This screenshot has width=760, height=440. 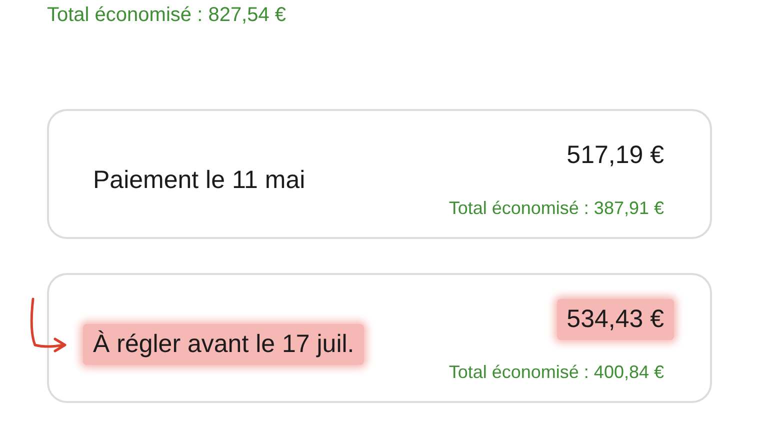 I want to click on payment-amount: 517,19 €, so click(x=615, y=155).